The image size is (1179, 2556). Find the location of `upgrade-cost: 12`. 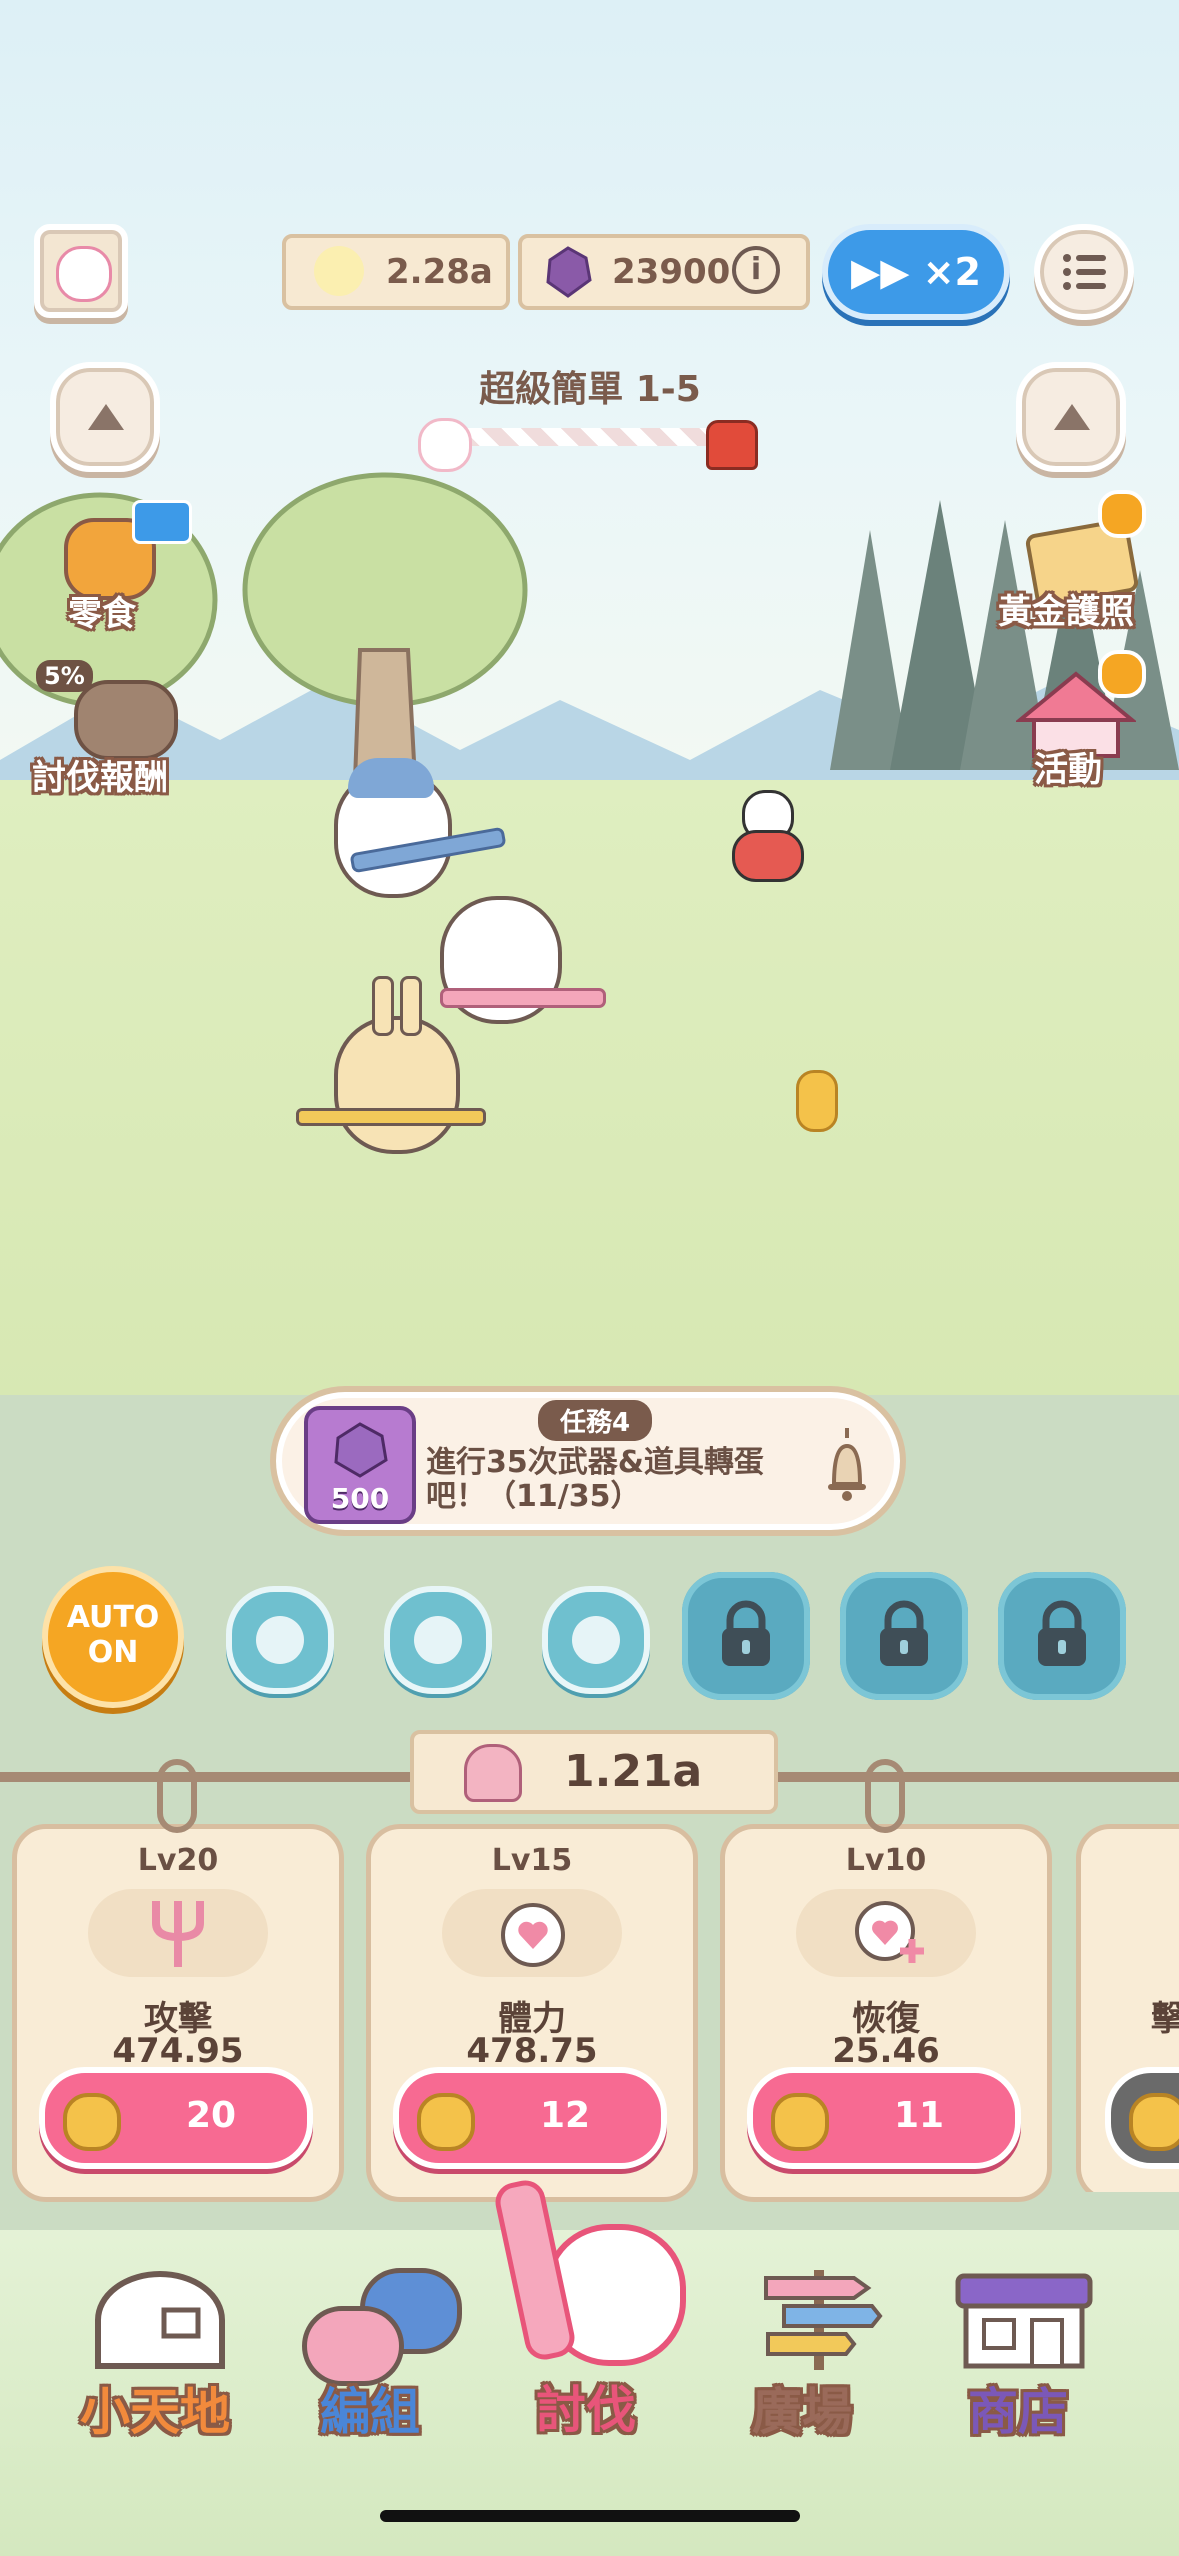

upgrade-cost: 12 is located at coordinates (565, 2115).